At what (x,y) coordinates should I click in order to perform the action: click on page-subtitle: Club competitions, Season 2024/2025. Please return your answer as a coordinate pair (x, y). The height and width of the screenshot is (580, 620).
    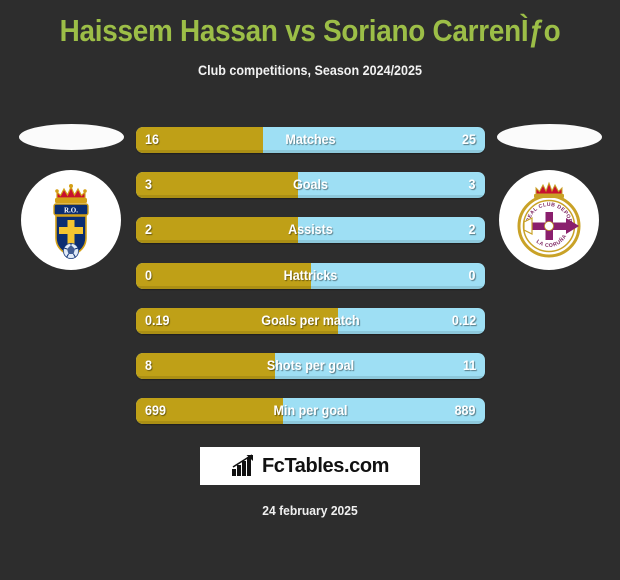
    Looking at the image, I should click on (310, 70).